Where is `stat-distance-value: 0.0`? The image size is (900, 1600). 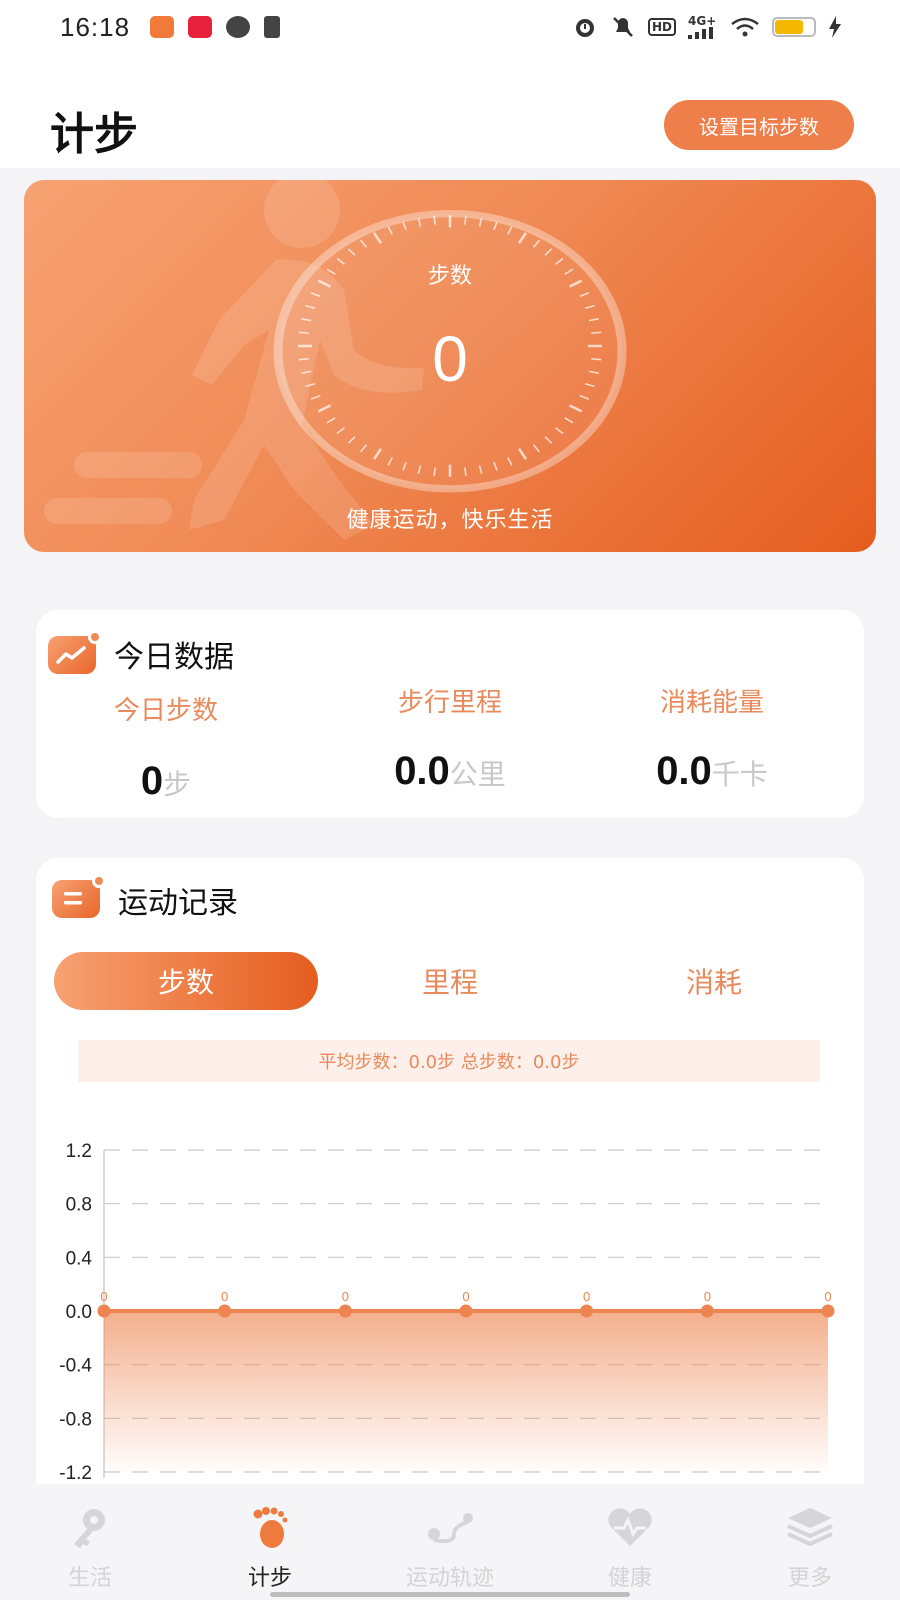 stat-distance-value: 0.0 is located at coordinates (422, 771).